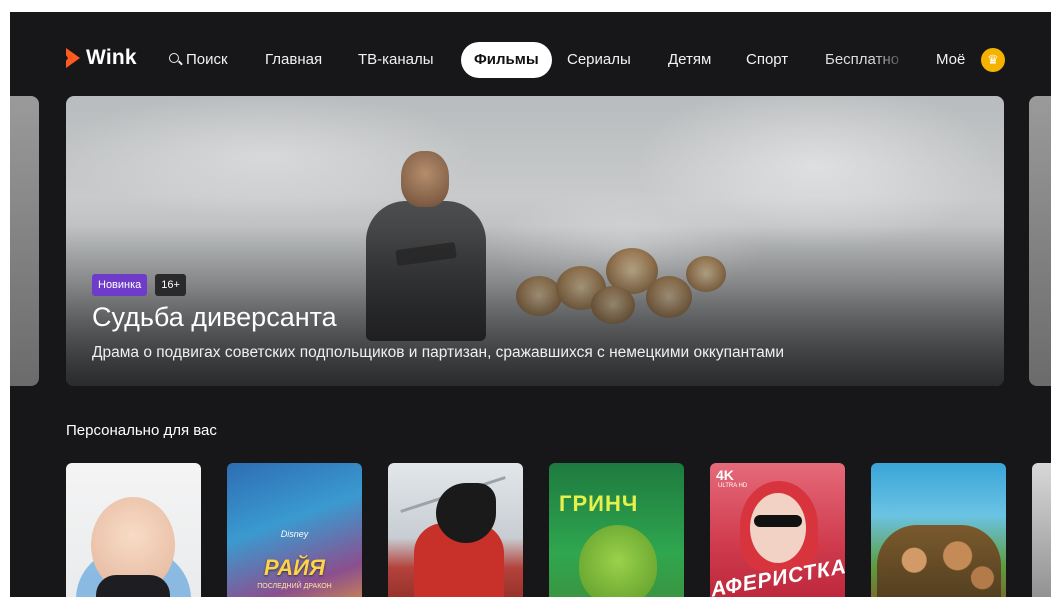 This screenshot has height=597, width=1051. I want to click on poster-aferistka: 4K ULTRA HD АФЕРИСТКА, so click(777, 530).